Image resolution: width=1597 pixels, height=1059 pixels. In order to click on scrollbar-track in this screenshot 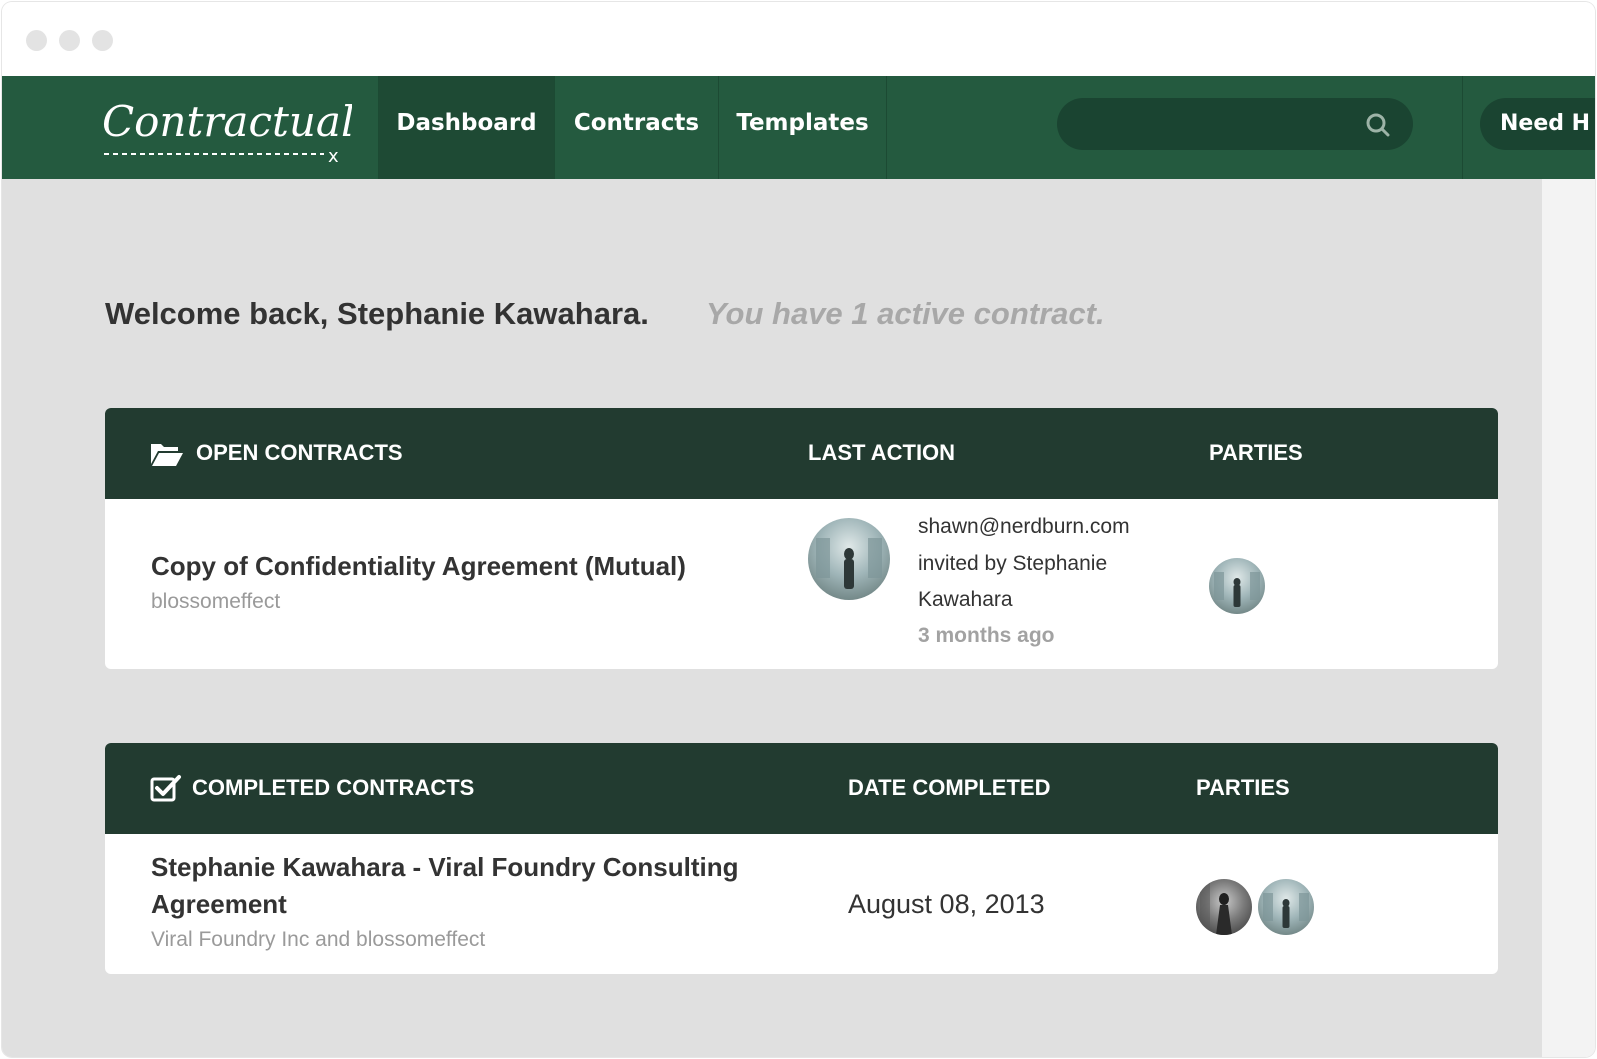, I will do `click(1568, 618)`.